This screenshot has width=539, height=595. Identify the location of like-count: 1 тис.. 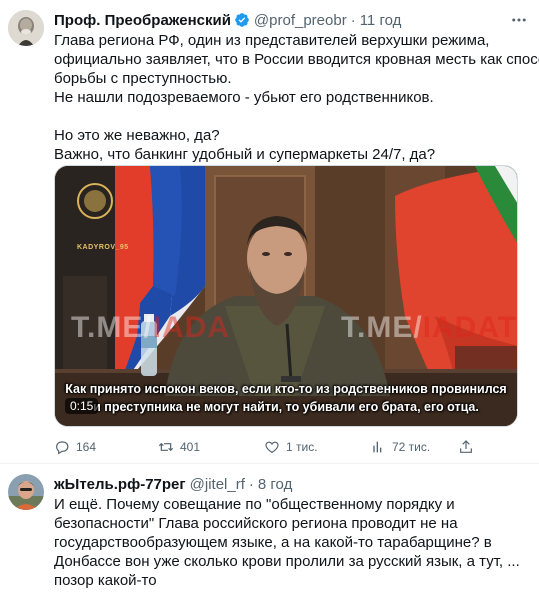
(302, 447).